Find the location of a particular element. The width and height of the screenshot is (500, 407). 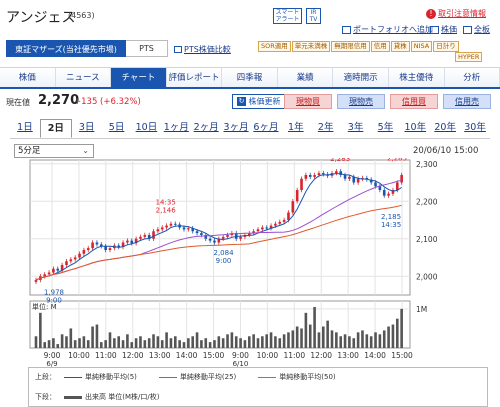

period-3y: 3年 is located at coordinates (356, 128).